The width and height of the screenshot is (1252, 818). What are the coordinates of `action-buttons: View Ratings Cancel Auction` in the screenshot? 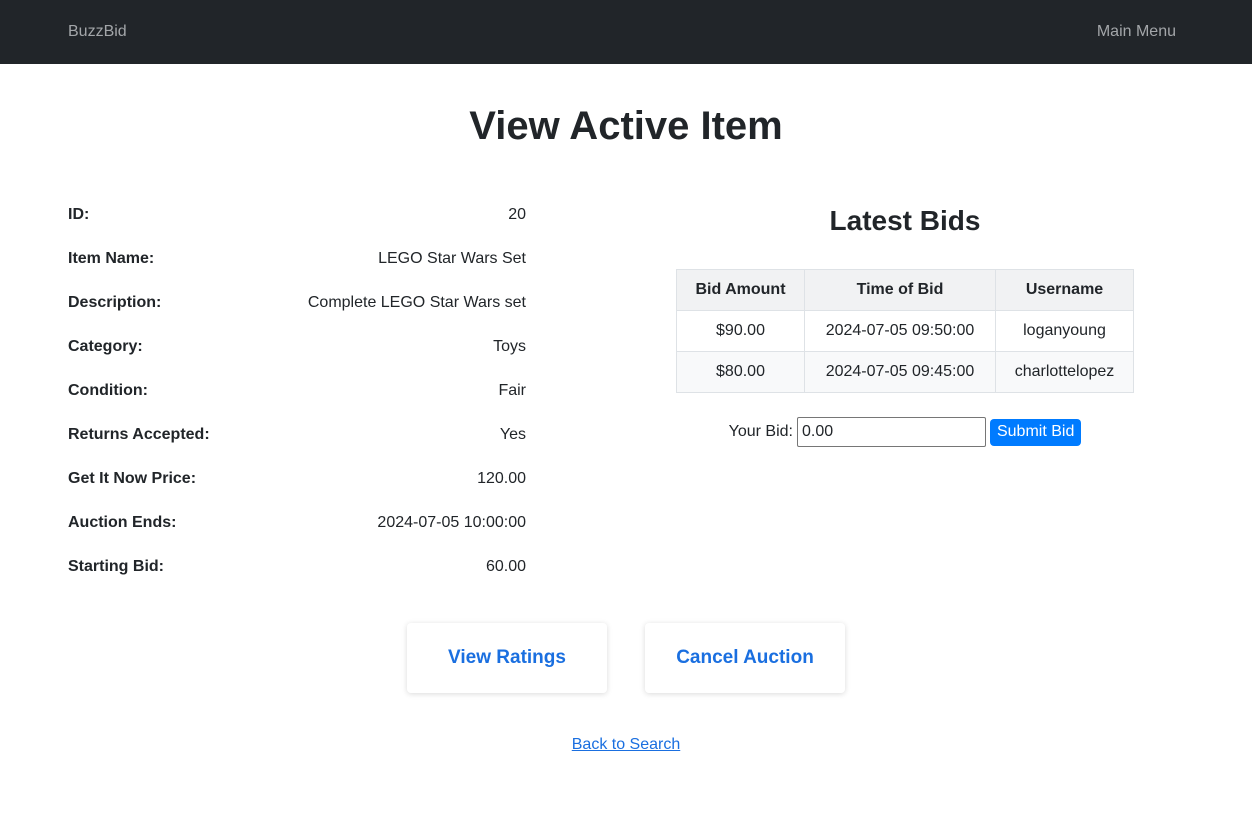 It's located at (626, 658).